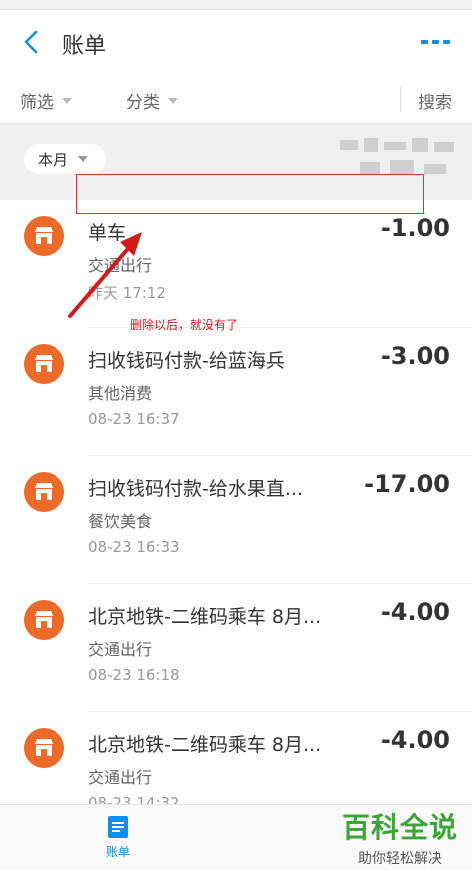  I want to click on annotation-box, so click(250, 194).